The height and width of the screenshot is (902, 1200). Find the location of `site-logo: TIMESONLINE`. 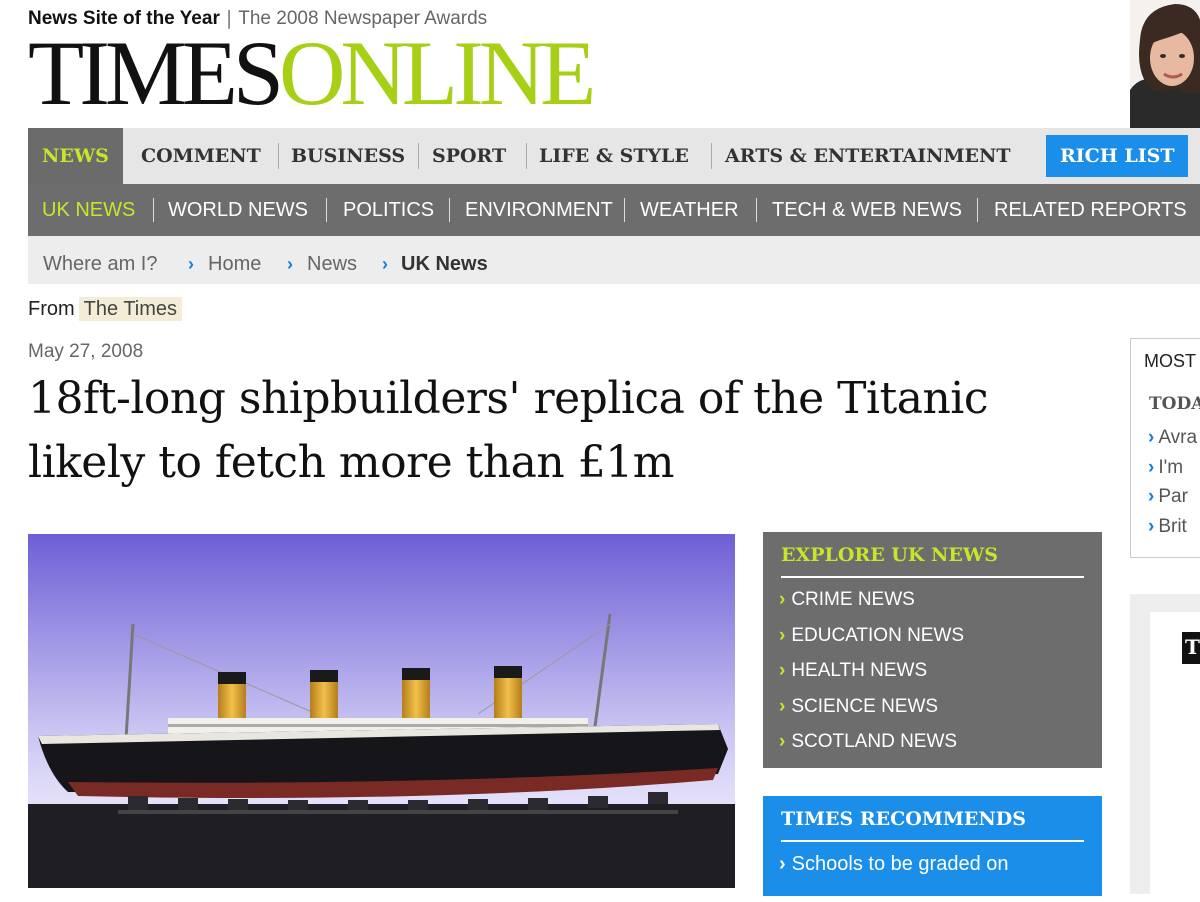

site-logo: TIMESONLINE is located at coordinates (312, 73).